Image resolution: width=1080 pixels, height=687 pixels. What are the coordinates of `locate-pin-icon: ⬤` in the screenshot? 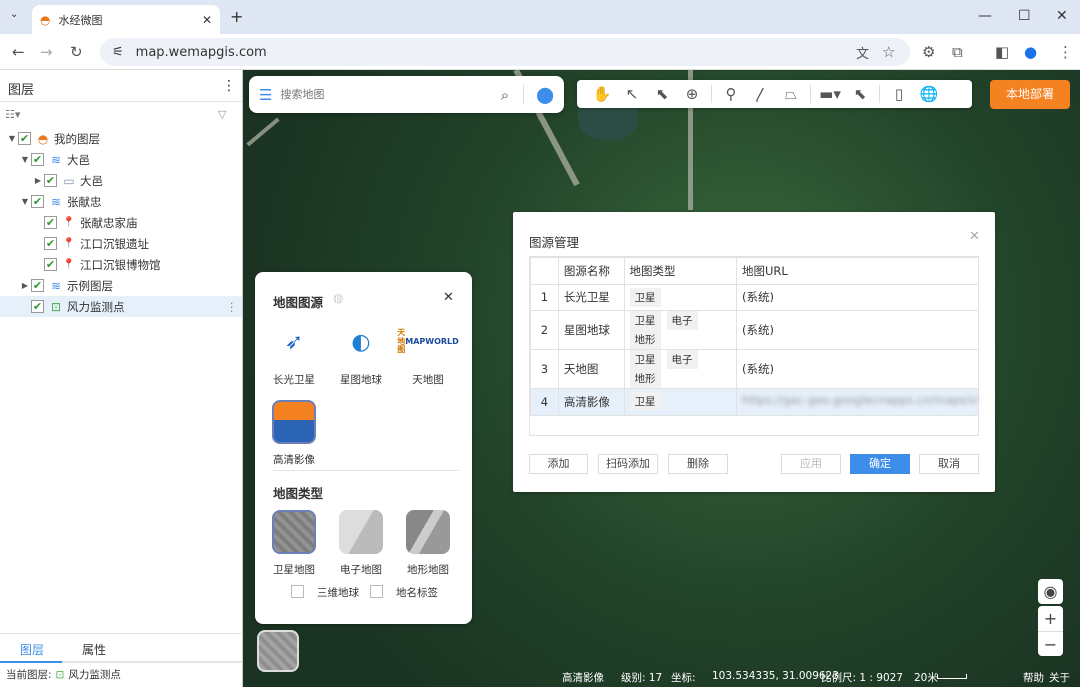 It's located at (538, 94).